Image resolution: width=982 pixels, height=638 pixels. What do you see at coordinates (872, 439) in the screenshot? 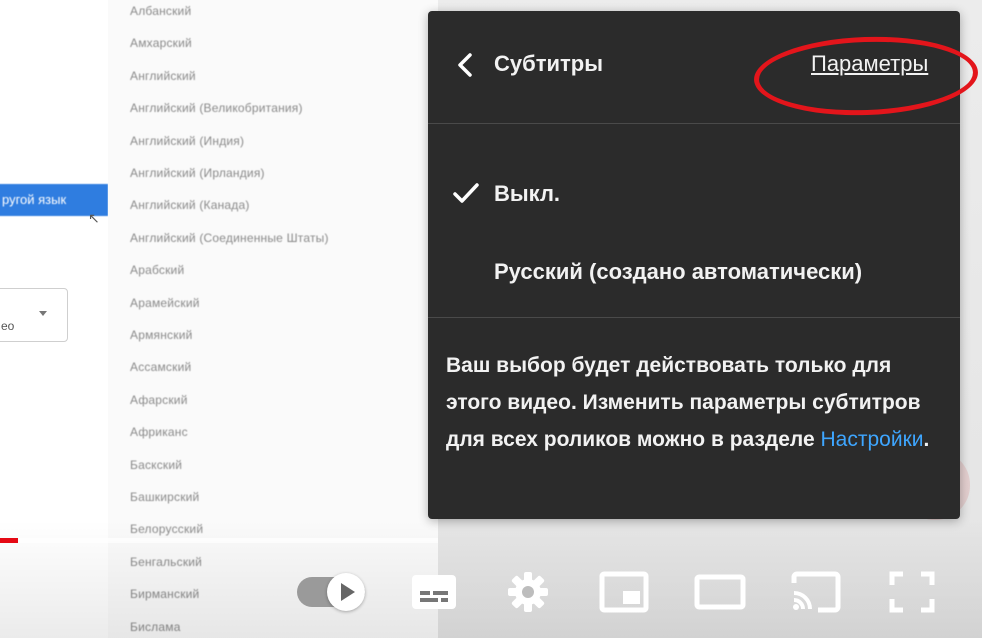
I see `settings-link: Настройки` at bounding box center [872, 439].